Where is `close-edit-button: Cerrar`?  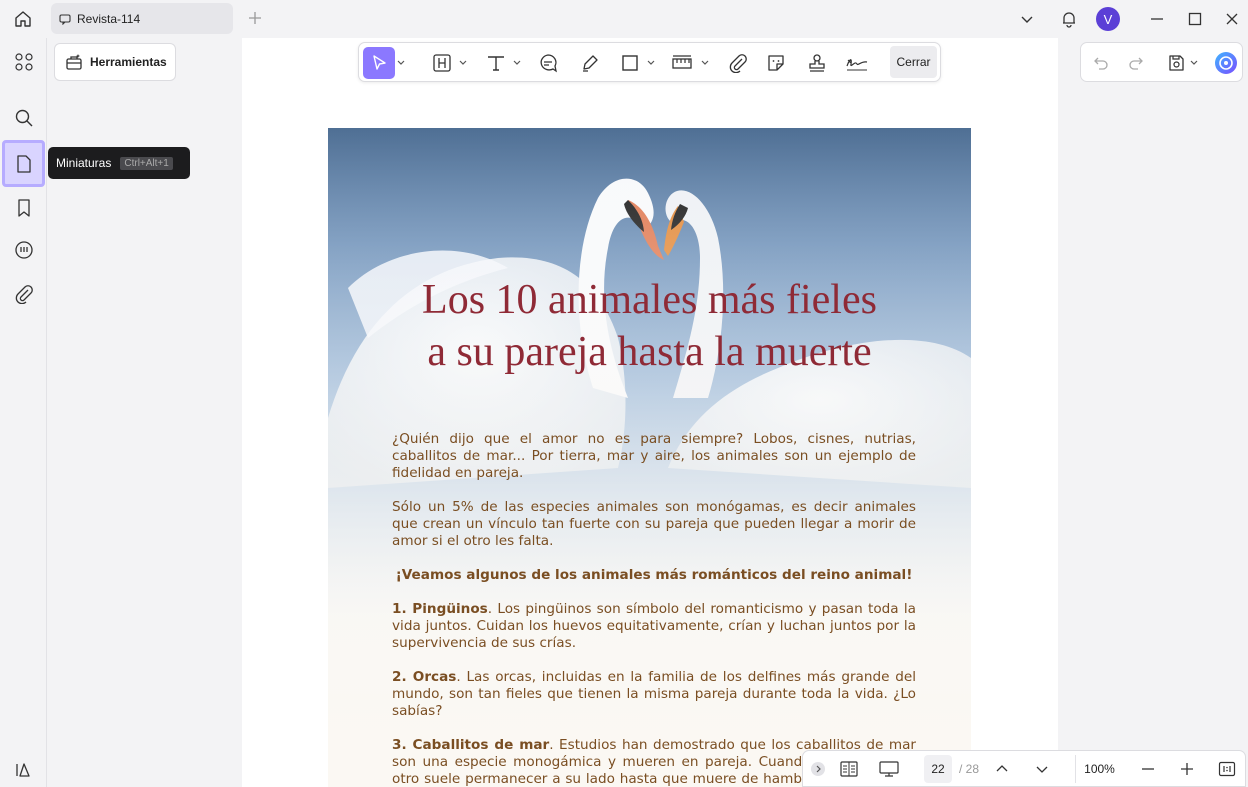
close-edit-button: Cerrar is located at coordinates (913, 62).